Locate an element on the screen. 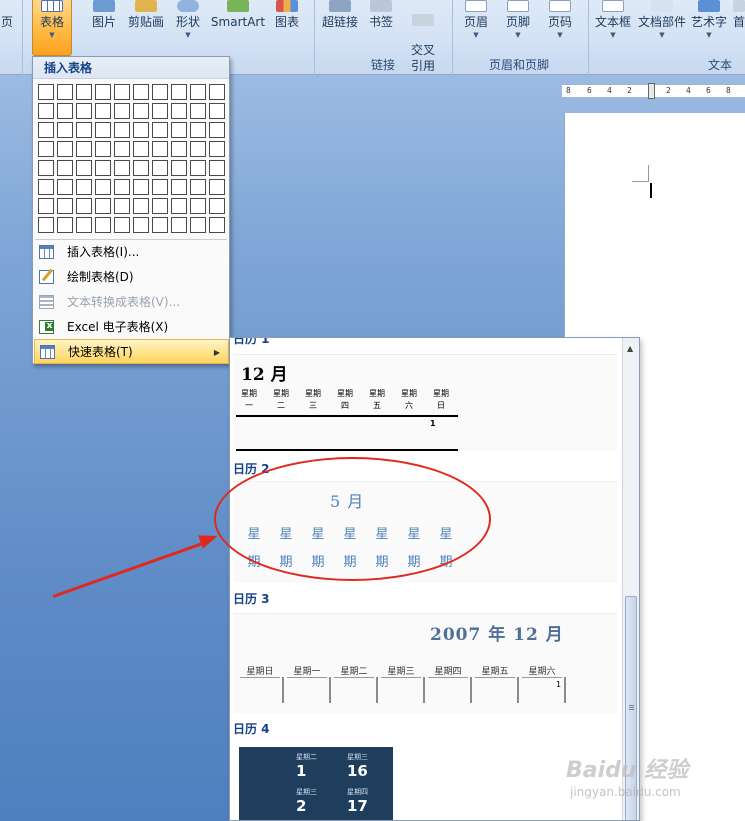 Image resolution: width=745 pixels, height=821 pixels. menu-item-draw-table: 绘制表格(D) is located at coordinates (131, 277).